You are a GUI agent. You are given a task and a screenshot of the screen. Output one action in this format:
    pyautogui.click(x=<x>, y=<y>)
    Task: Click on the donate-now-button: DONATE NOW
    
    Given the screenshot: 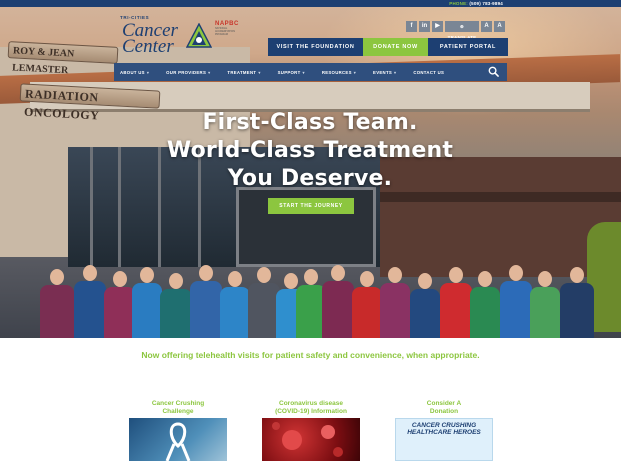 What is the action you would take?
    pyautogui.click(x=395, y=47)
    